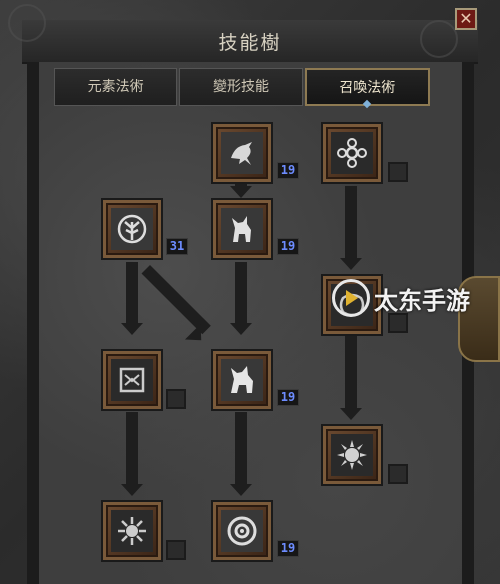  I want to click on tab-shapeshifting: 變形技能, so click(241, 87).